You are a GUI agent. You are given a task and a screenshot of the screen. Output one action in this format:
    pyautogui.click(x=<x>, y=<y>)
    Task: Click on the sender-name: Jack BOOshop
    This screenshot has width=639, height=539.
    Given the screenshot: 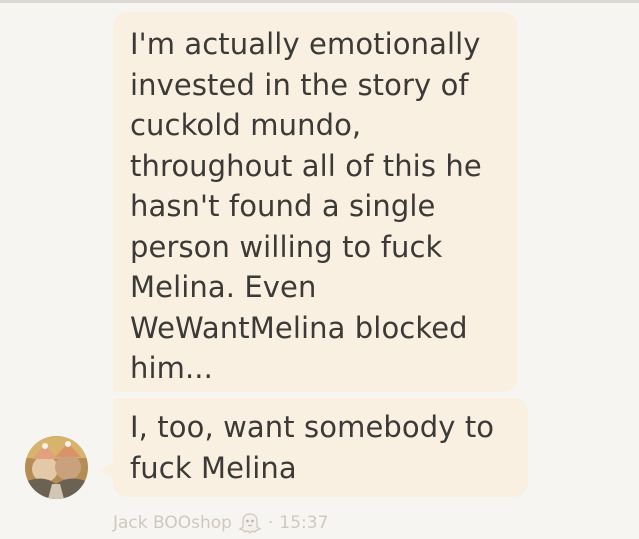 What is the action you would take?
    pyautogui.click(x=172, y=523)
    